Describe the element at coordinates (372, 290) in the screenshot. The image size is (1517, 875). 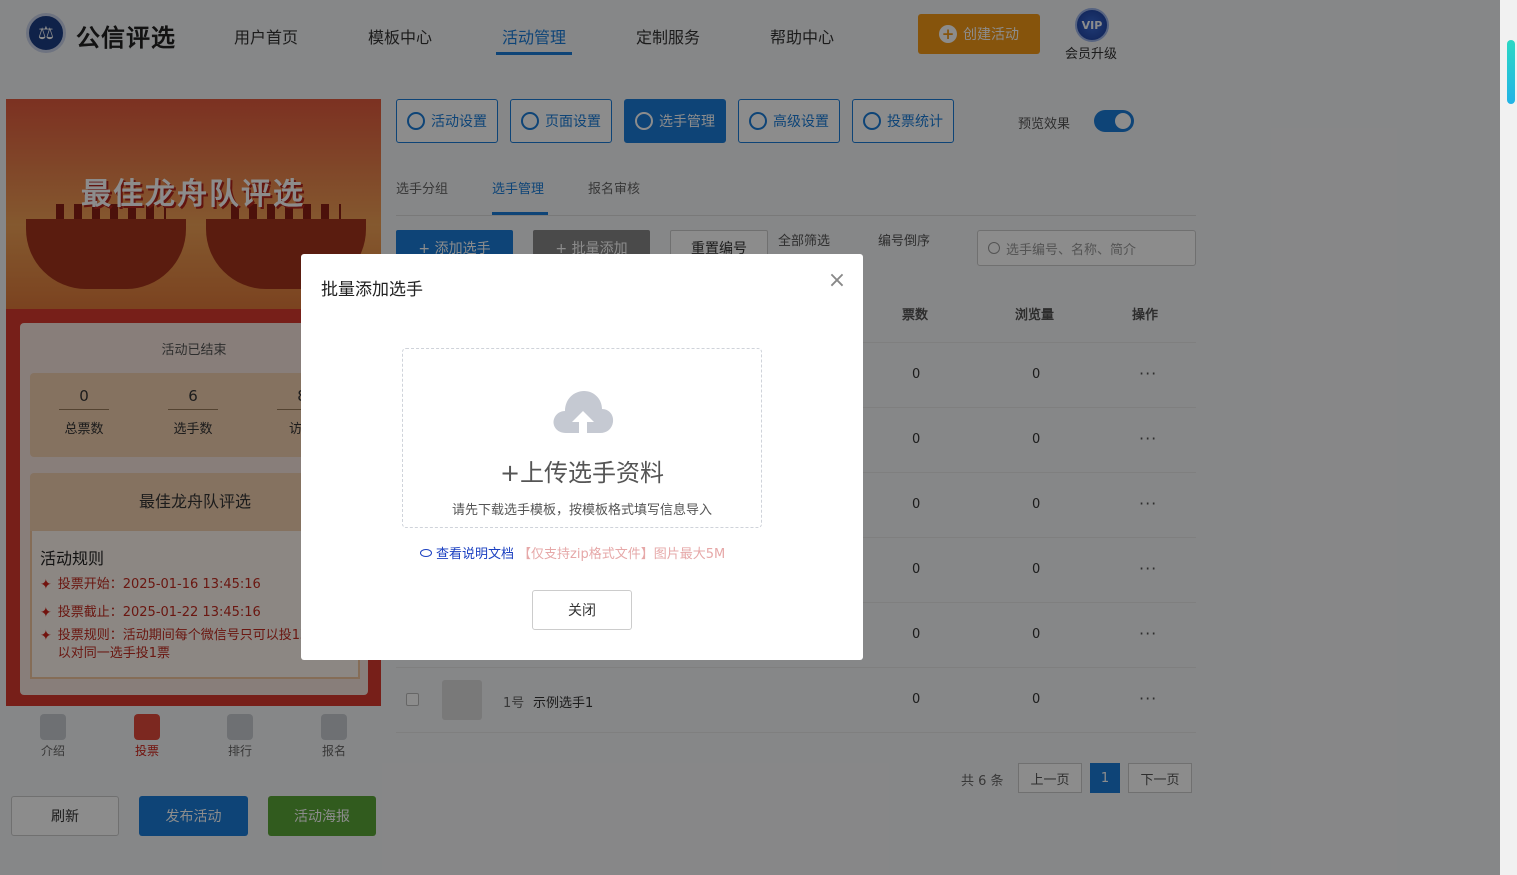
I see `modal-title: 批量添加选手` at that location.